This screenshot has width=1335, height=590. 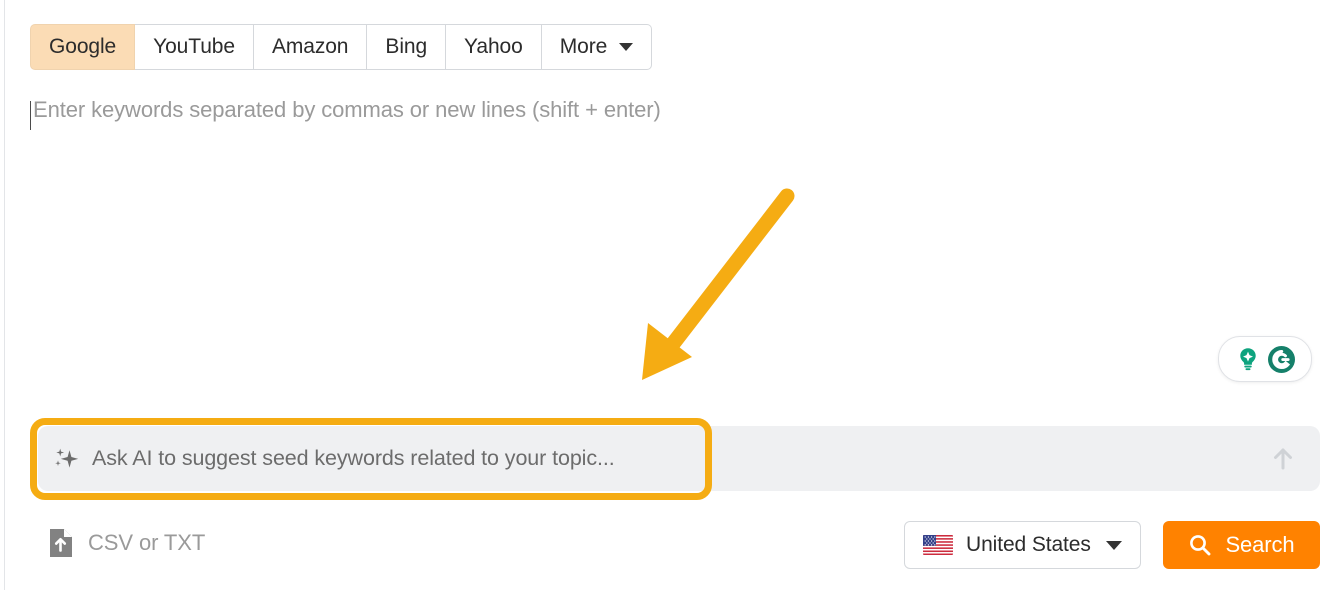 What do you see at coordinates (1028, 544) in the screenshot?
I see `country-selector-label: United States` at bounding box center [1028, 544].